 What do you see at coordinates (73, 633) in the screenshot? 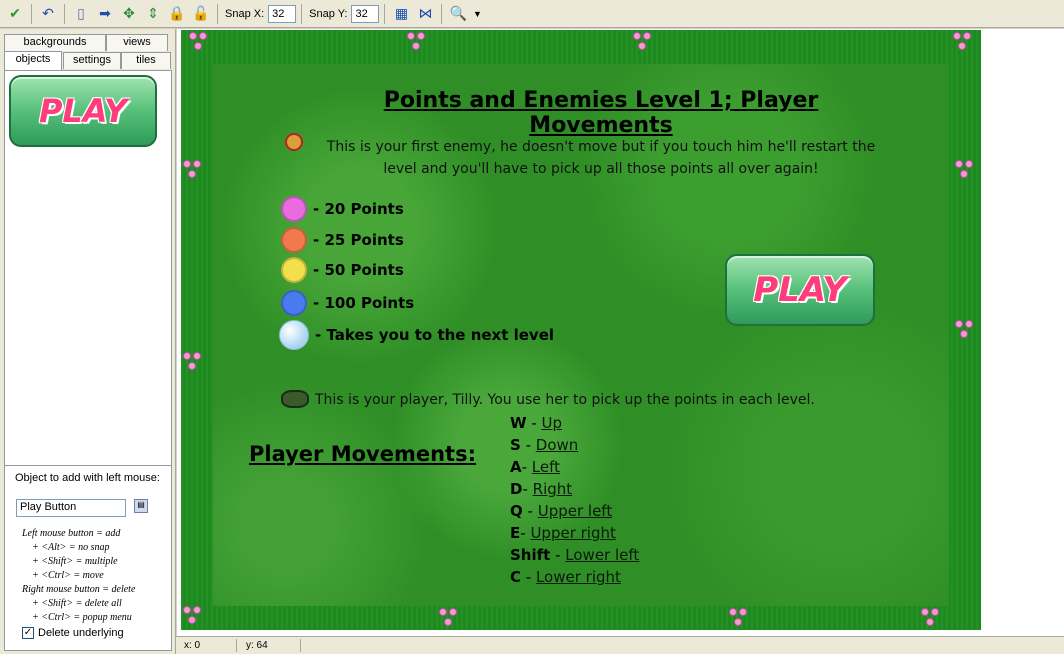
I see `delete-underlying-option: ✓ Delete underlying` at bounding box center [73, 633].